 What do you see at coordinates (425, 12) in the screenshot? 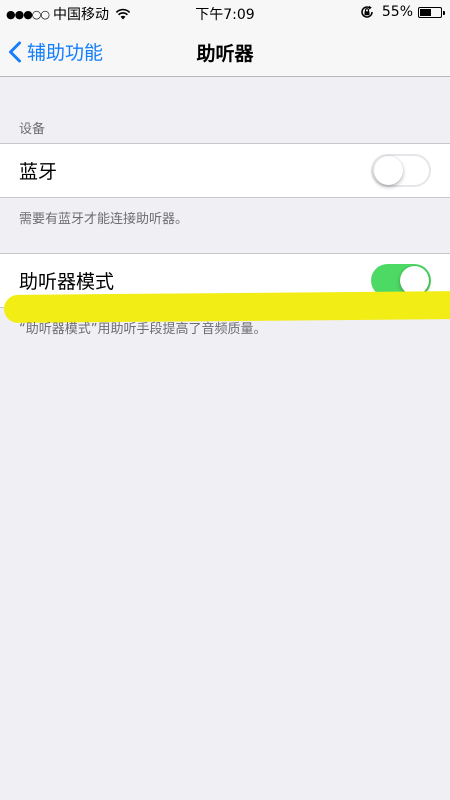
I see `battery-fill` at bounding box center [425, 12].